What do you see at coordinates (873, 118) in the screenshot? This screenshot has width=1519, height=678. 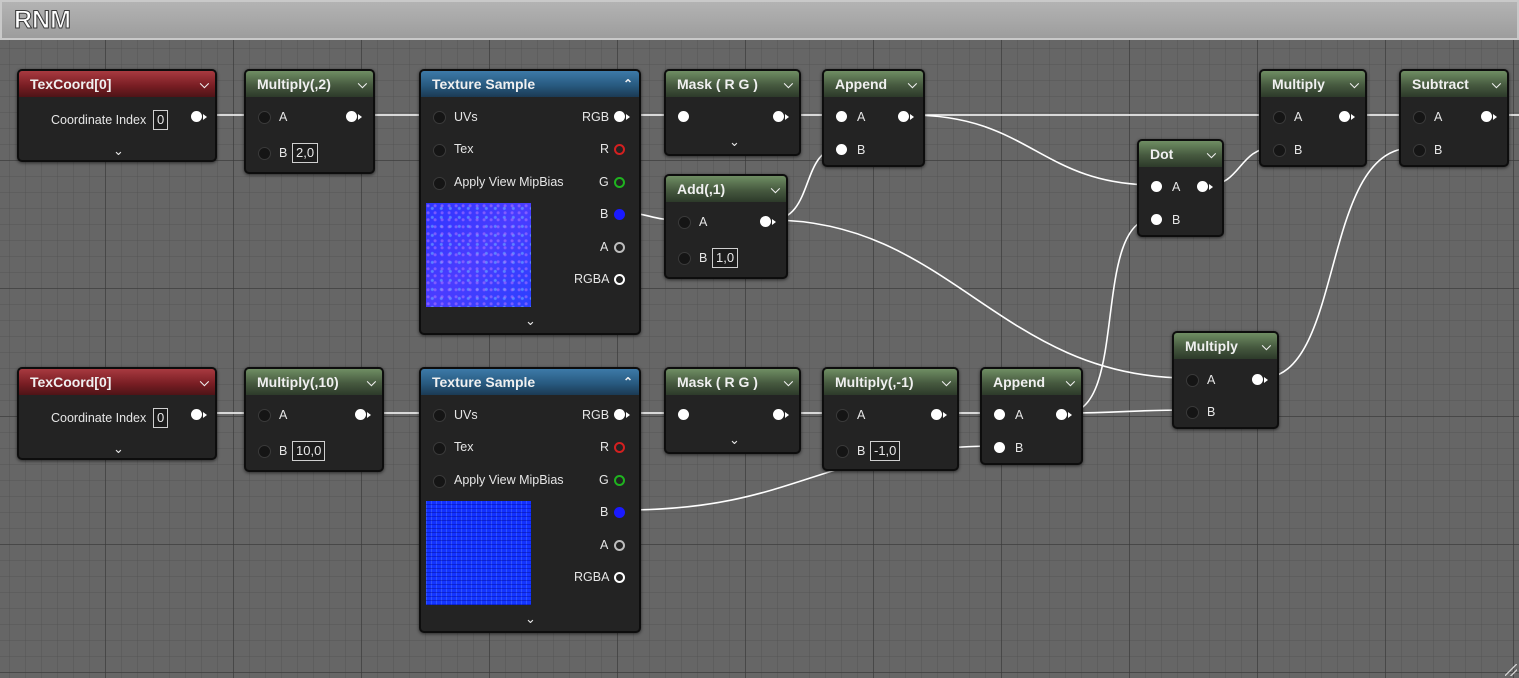 I see `append-node-top: Append ⌵ A B` at bounding box center [873, 118].